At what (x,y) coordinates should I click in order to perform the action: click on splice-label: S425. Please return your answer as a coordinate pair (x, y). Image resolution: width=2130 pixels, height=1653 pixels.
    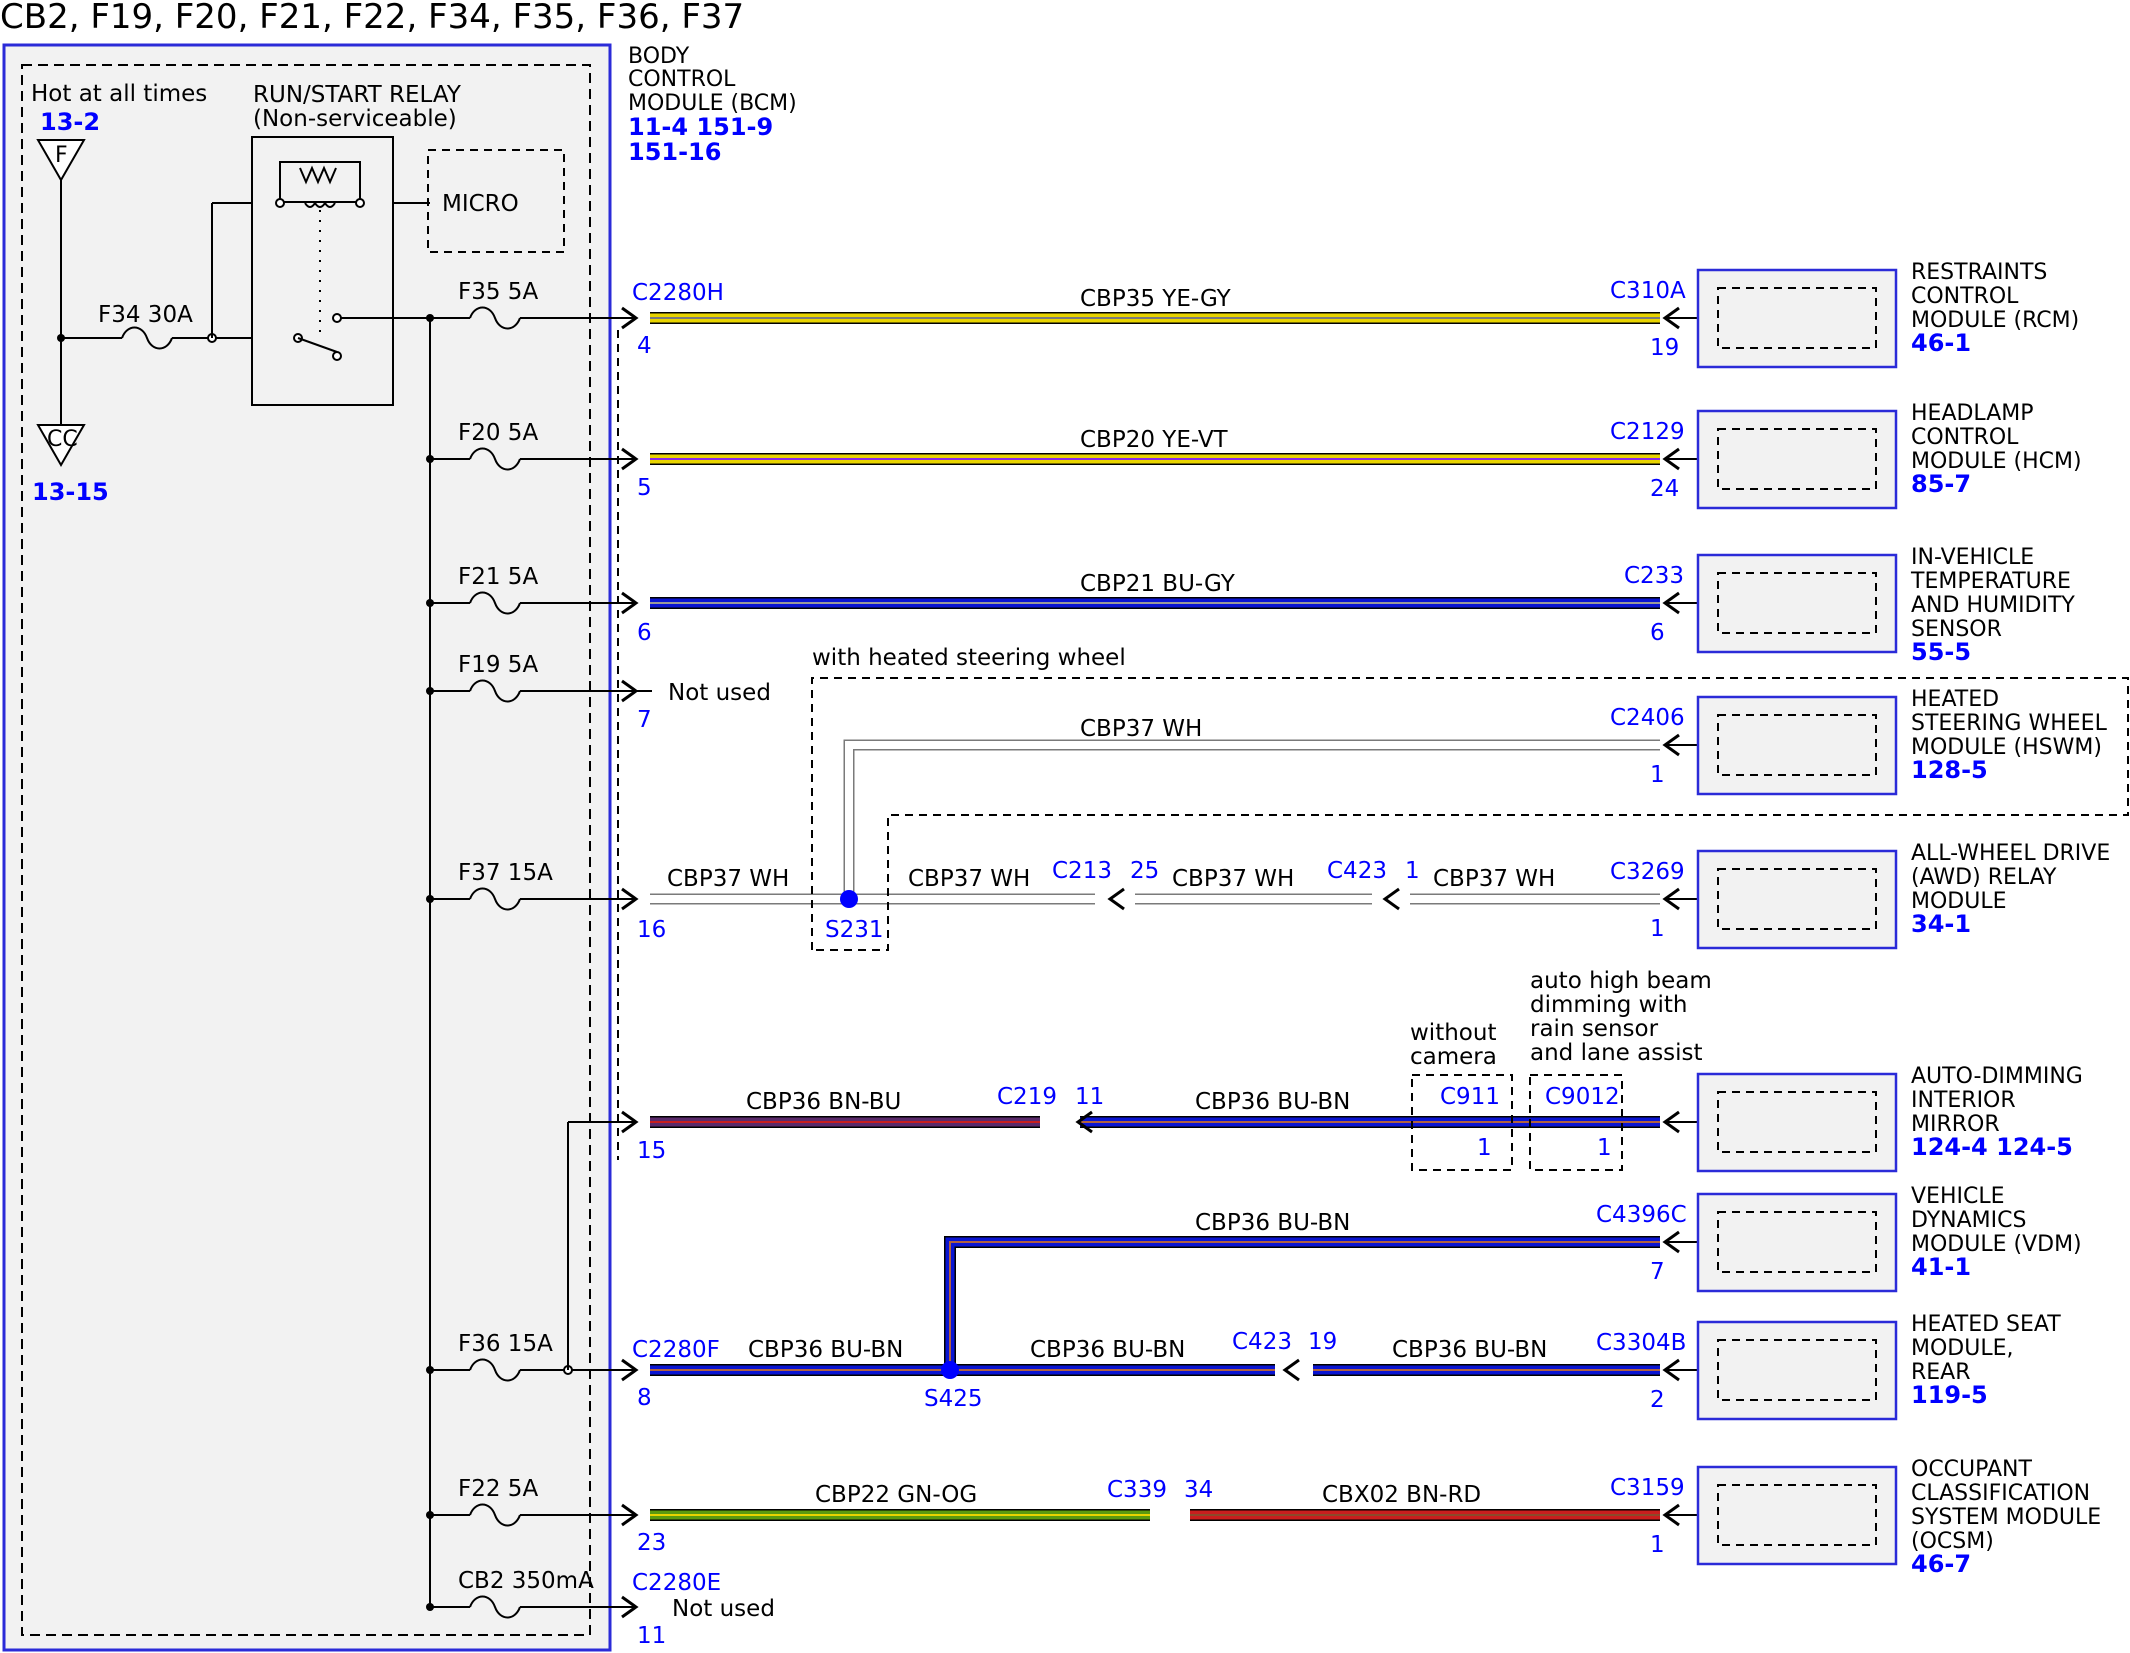
    Looking at the image, I should click on (953, 1399).